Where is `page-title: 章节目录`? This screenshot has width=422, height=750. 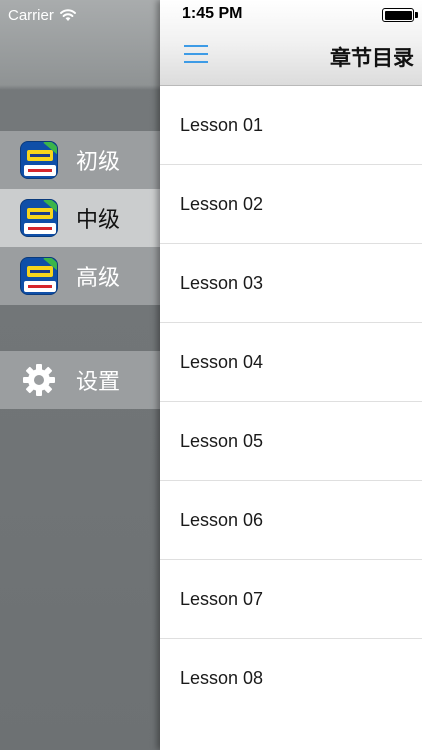 page-title: 章节目录 is located at coordinates (372, 58).